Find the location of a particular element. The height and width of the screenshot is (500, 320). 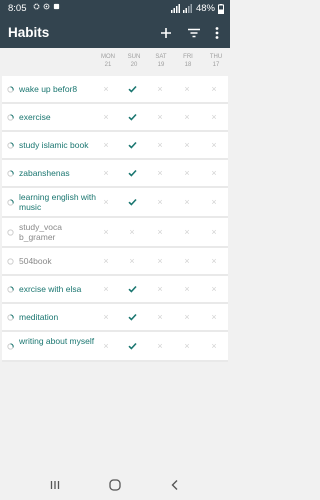

filter-button is located at coordinates (194, 33).